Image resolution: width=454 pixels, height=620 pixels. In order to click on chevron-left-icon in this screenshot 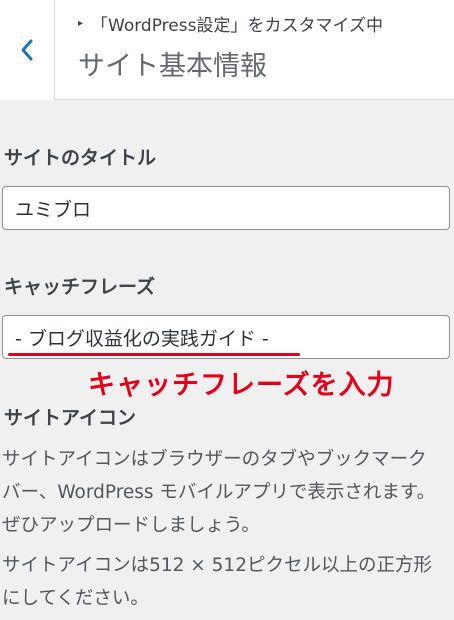, I will do `click(27, 50)`.